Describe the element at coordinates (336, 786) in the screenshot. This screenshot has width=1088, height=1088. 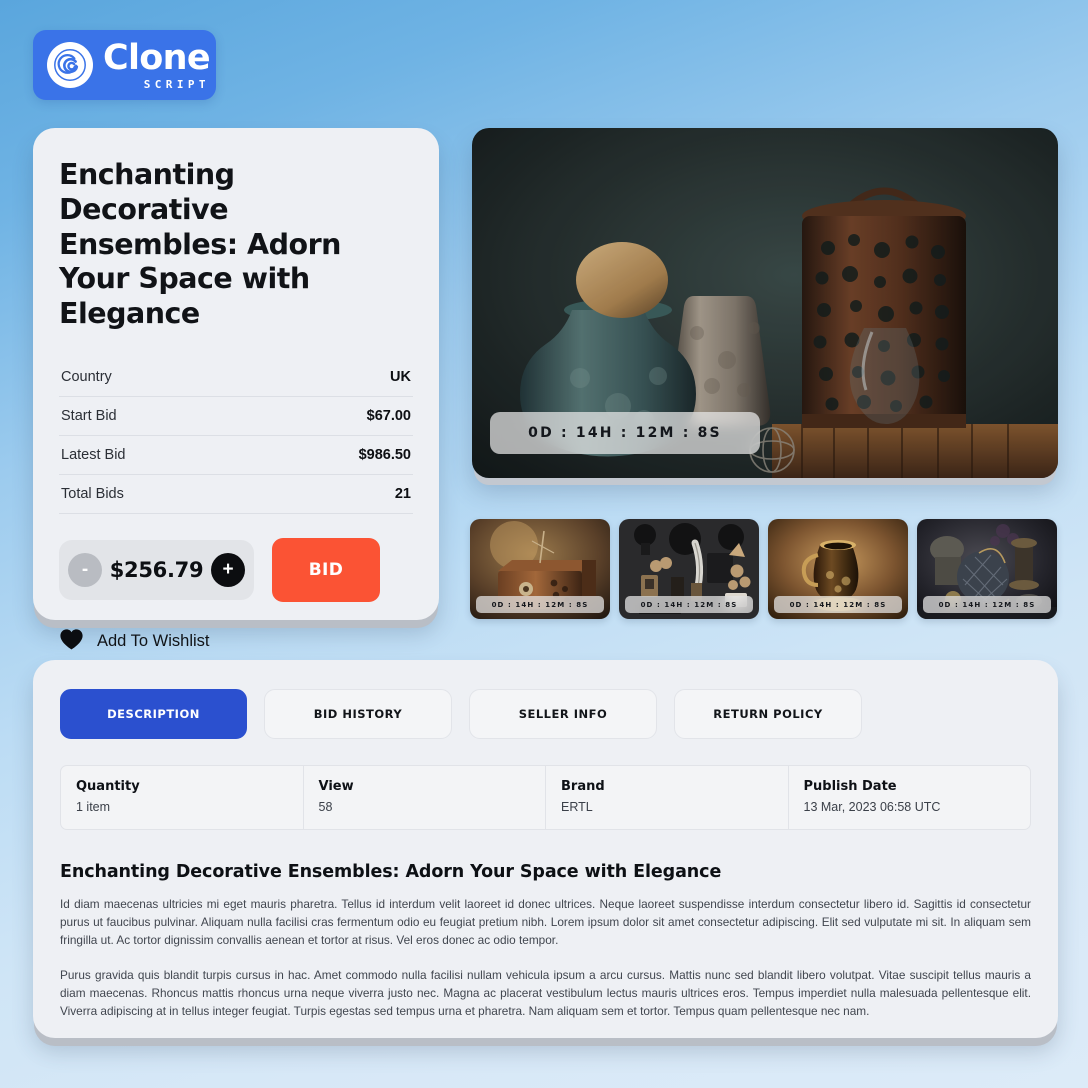
I see `info-header: View` at that location.